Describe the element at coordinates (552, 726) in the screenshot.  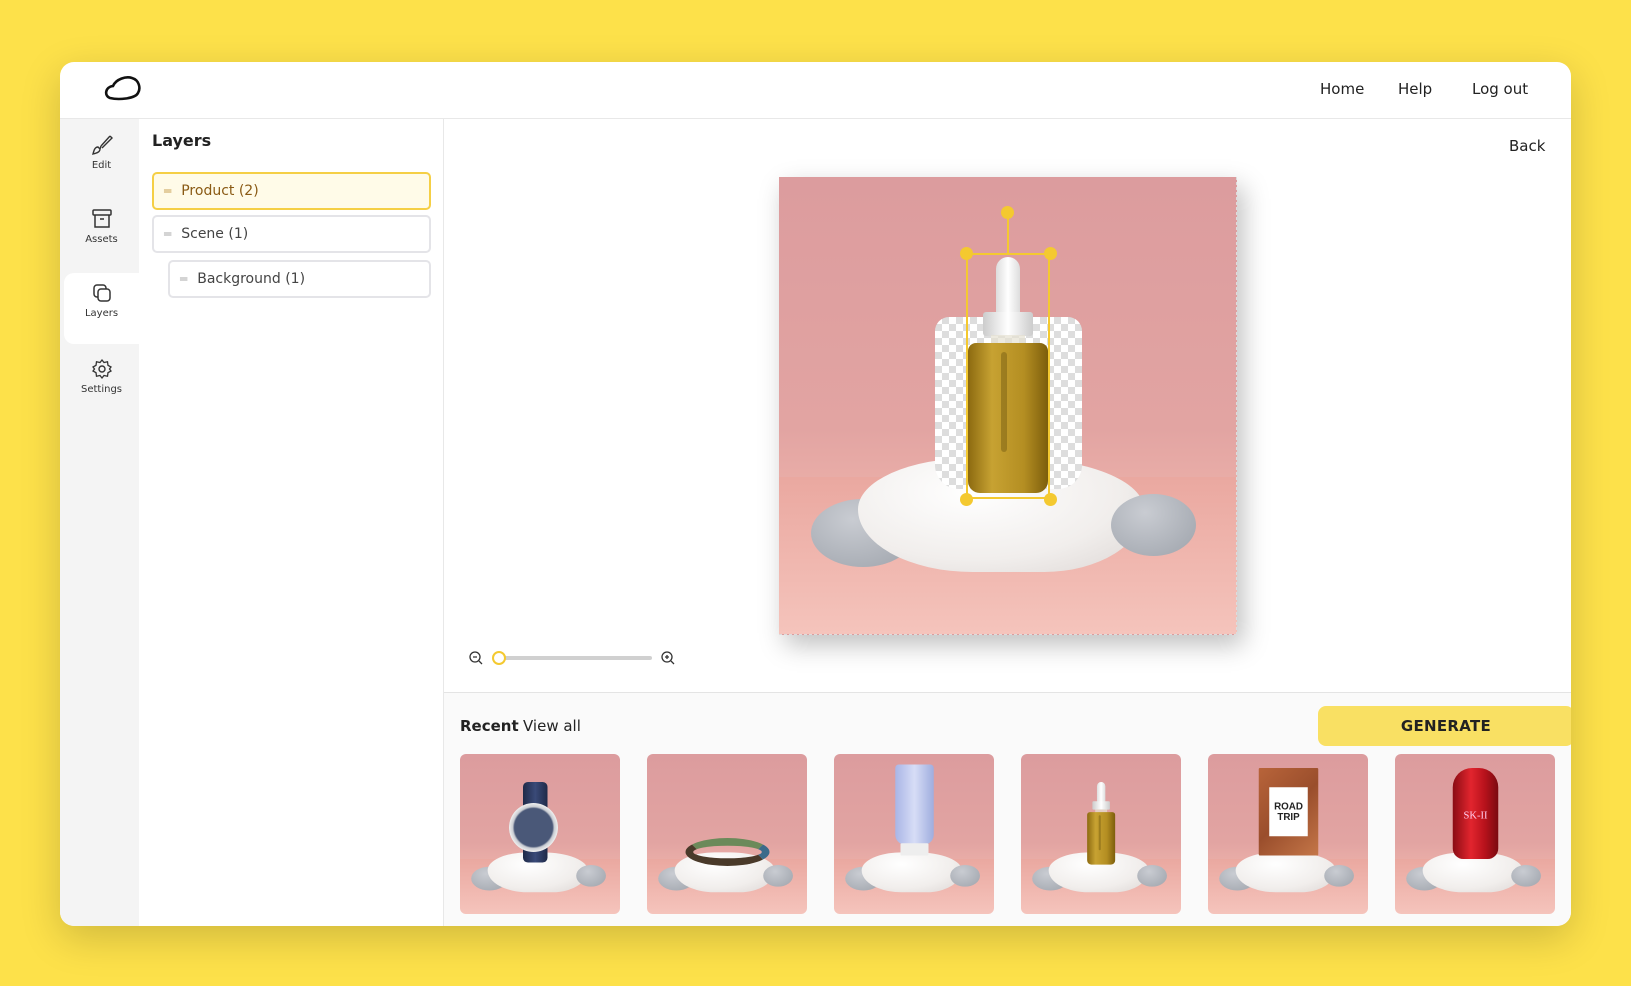
I see `view-all-link: View all` at that location.